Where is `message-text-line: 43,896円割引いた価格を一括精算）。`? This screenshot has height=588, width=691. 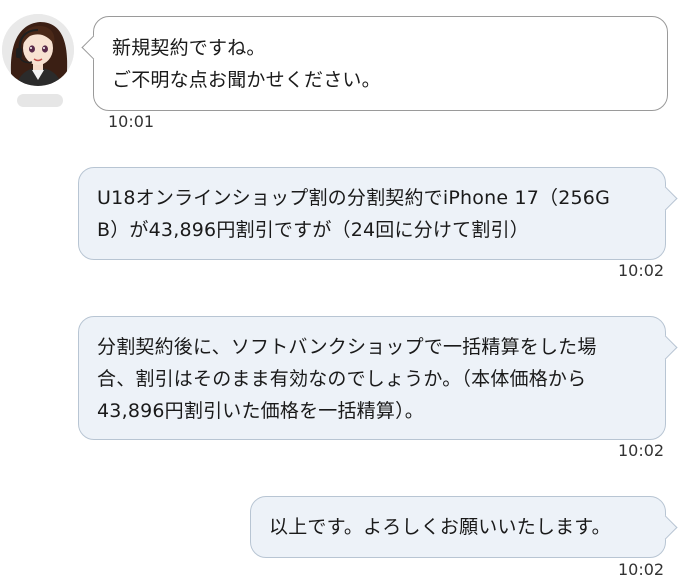
message-text-line: 43,896円割引いた価格を一括精算）。 is located at coordinates (260, 411).